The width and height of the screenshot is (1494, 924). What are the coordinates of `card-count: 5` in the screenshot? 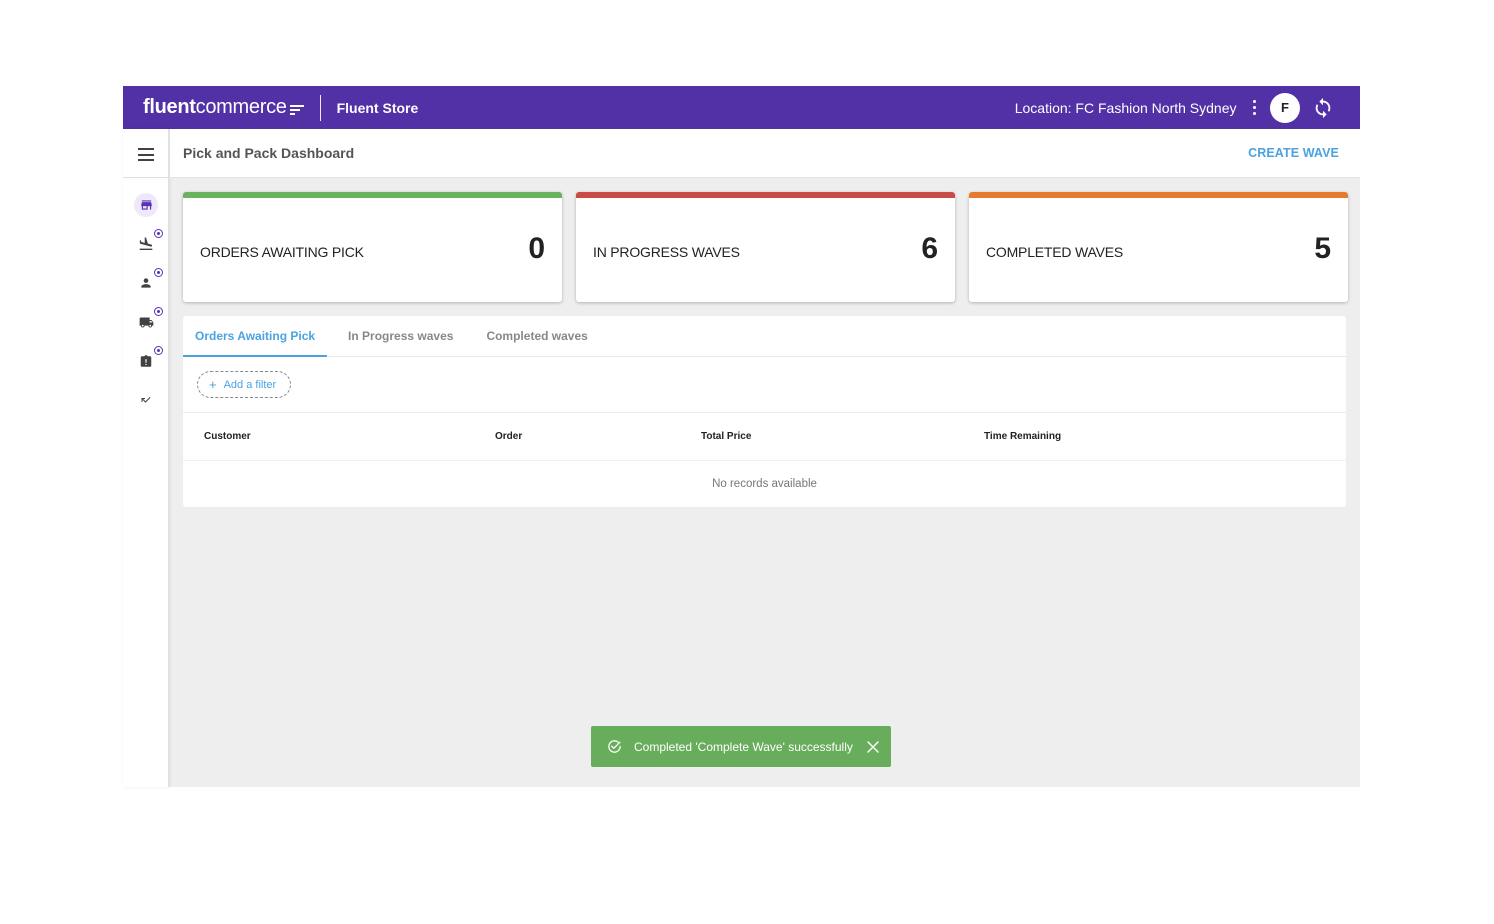 It's located at (1322, 248).